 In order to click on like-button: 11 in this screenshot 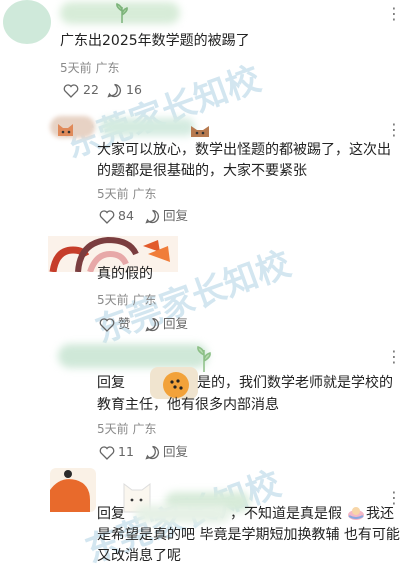, I will do `click(116, 452)`.